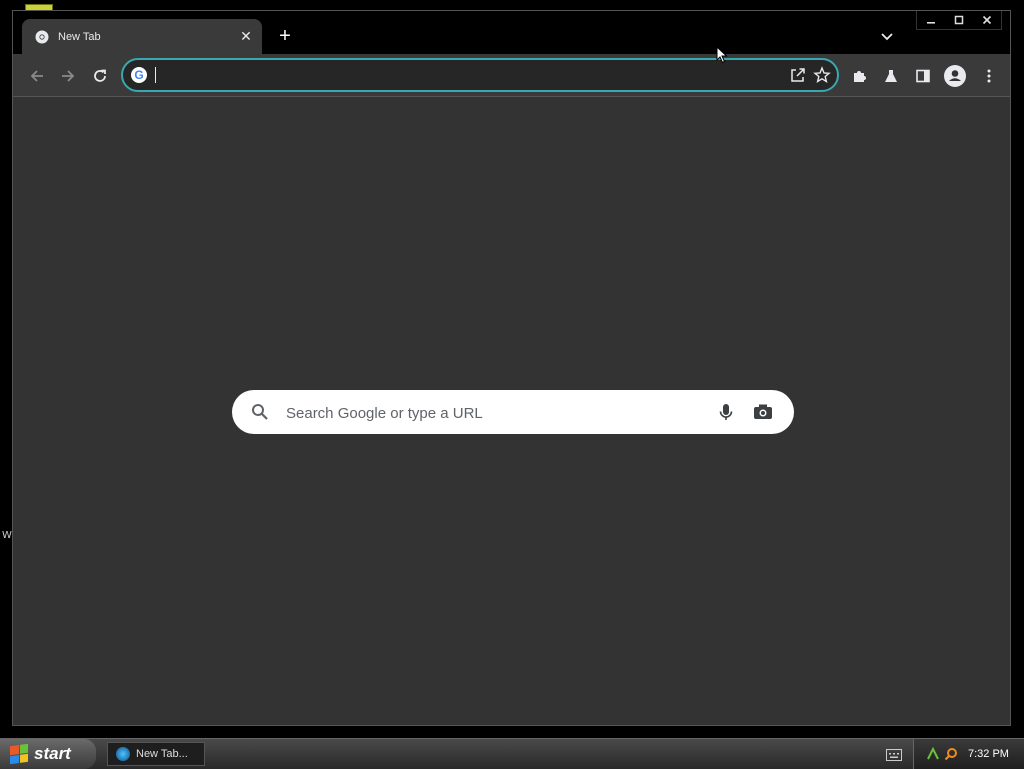 The image size is (1024, 769). What do you see at coordinates (100, 76) in the screenshot?
I see `reload-icon` at bounding box center [100, 76].